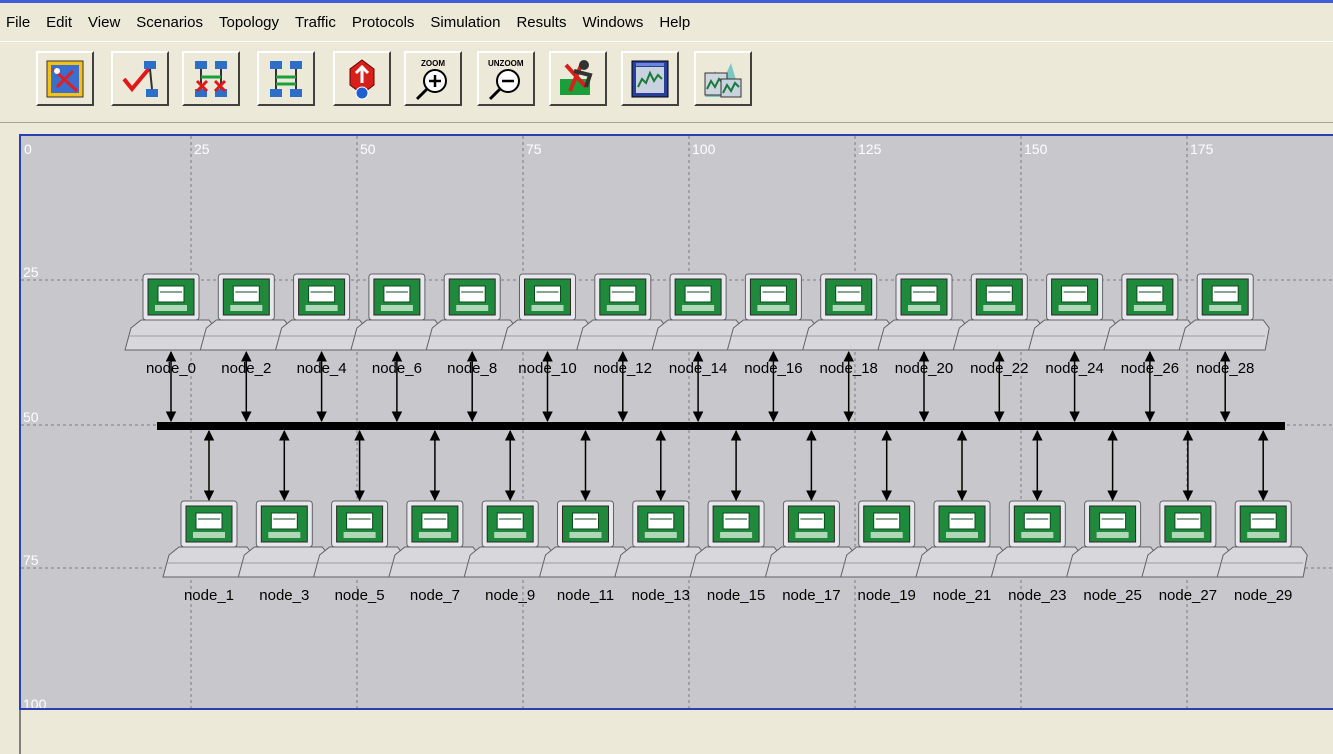 The width and height of the screenshot is (1333, 754). What do you see at coordinates (202, 149) in the screenshot?
I see `x-tick-label: 25` at bounding box center [202, 149].